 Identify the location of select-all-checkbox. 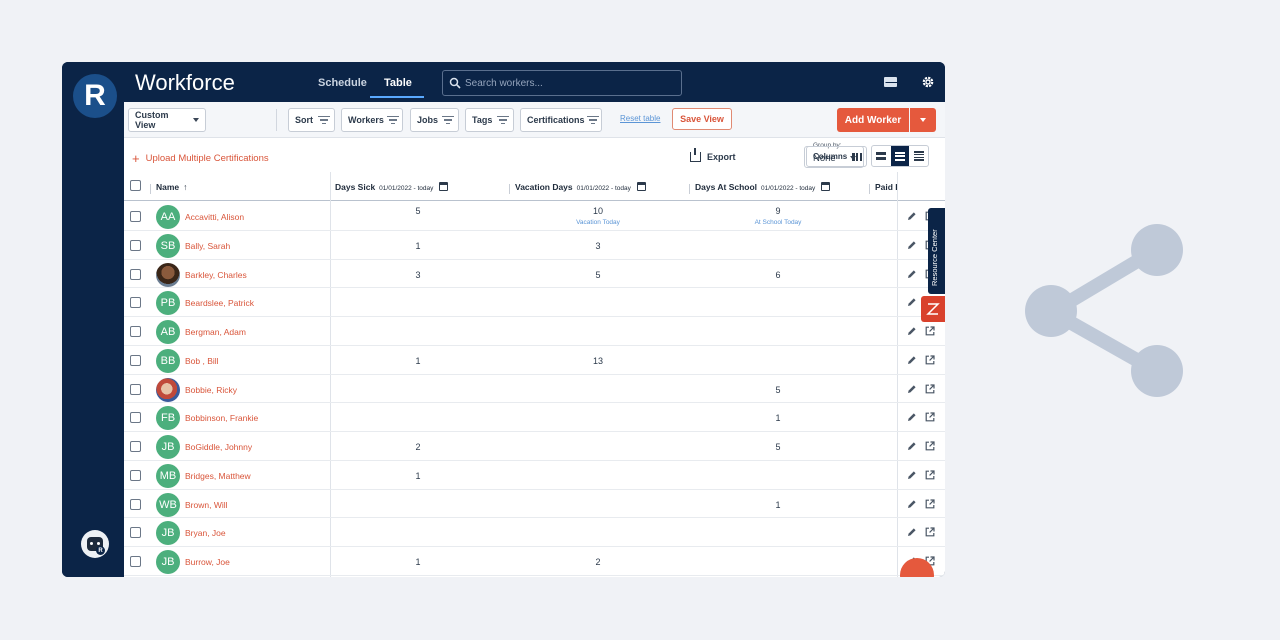
(135, 185).